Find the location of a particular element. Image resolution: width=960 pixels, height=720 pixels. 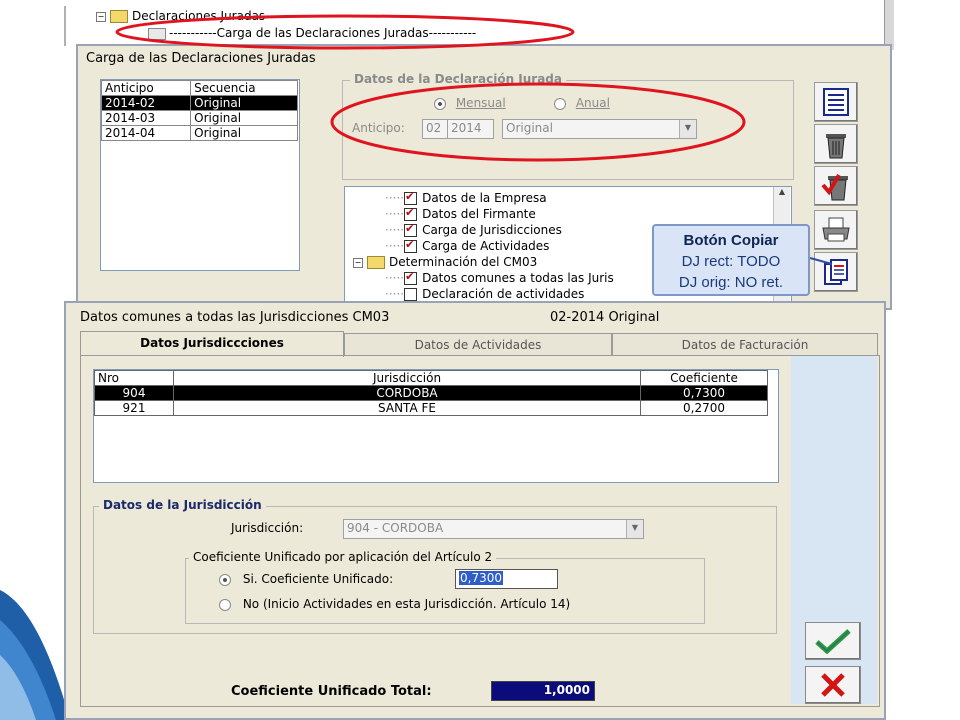

jurisdiccion-label: Jurisdicción: is located at coordinates (267, 528).